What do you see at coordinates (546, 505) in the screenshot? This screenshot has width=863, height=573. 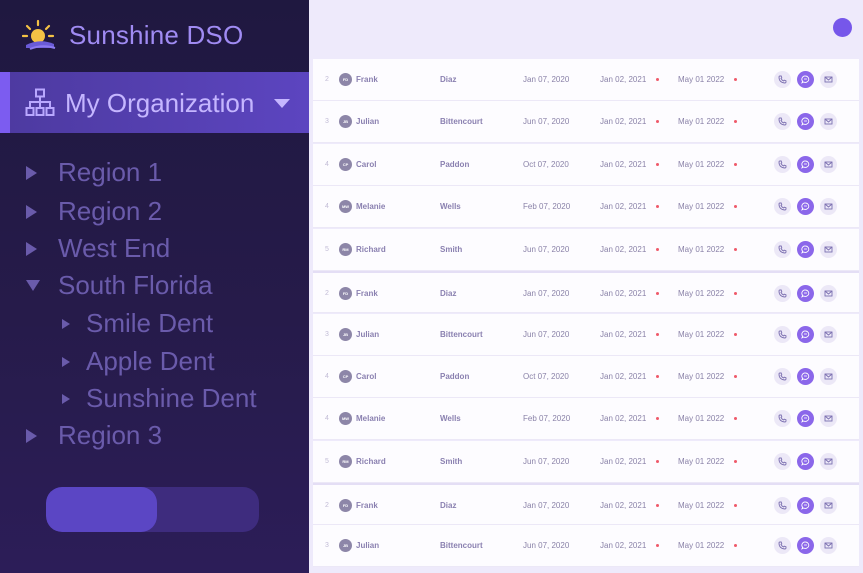 I see `date-joined: Jan 07, 2020` at bounding box center [546, 505].